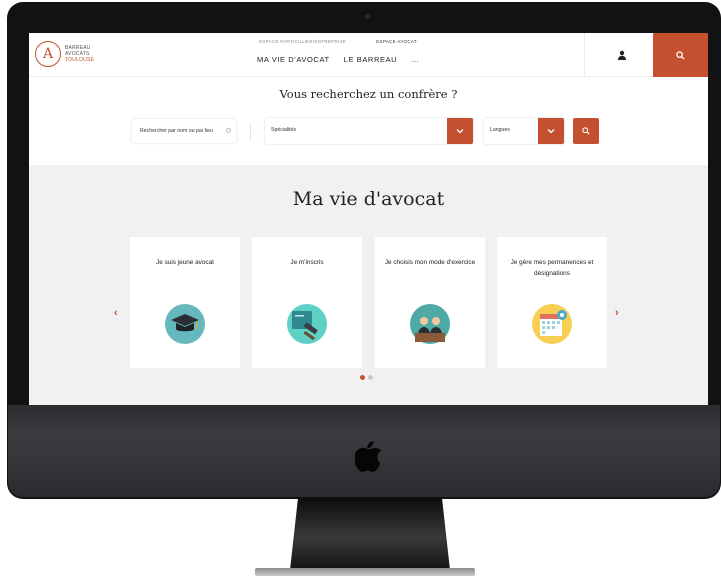 This screenshot has width=721, height=584. What do you see at coordinates (368, 199) in the screenshot?
I see `section-title: Ma vie d'avocat` at bounding box center [368, 199].